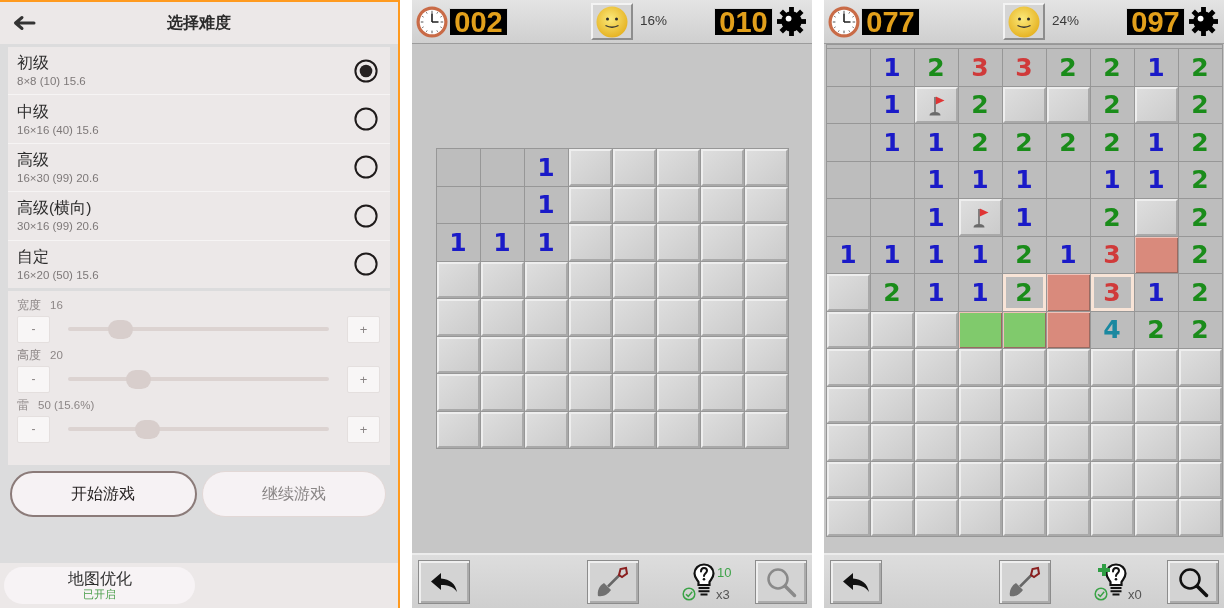 The image size is (1224, 608). Describe the element at coordinates (199, 167) in the screenshot. I see `difficulty-option: 高级 16×30 (99) 20.6` at that location.